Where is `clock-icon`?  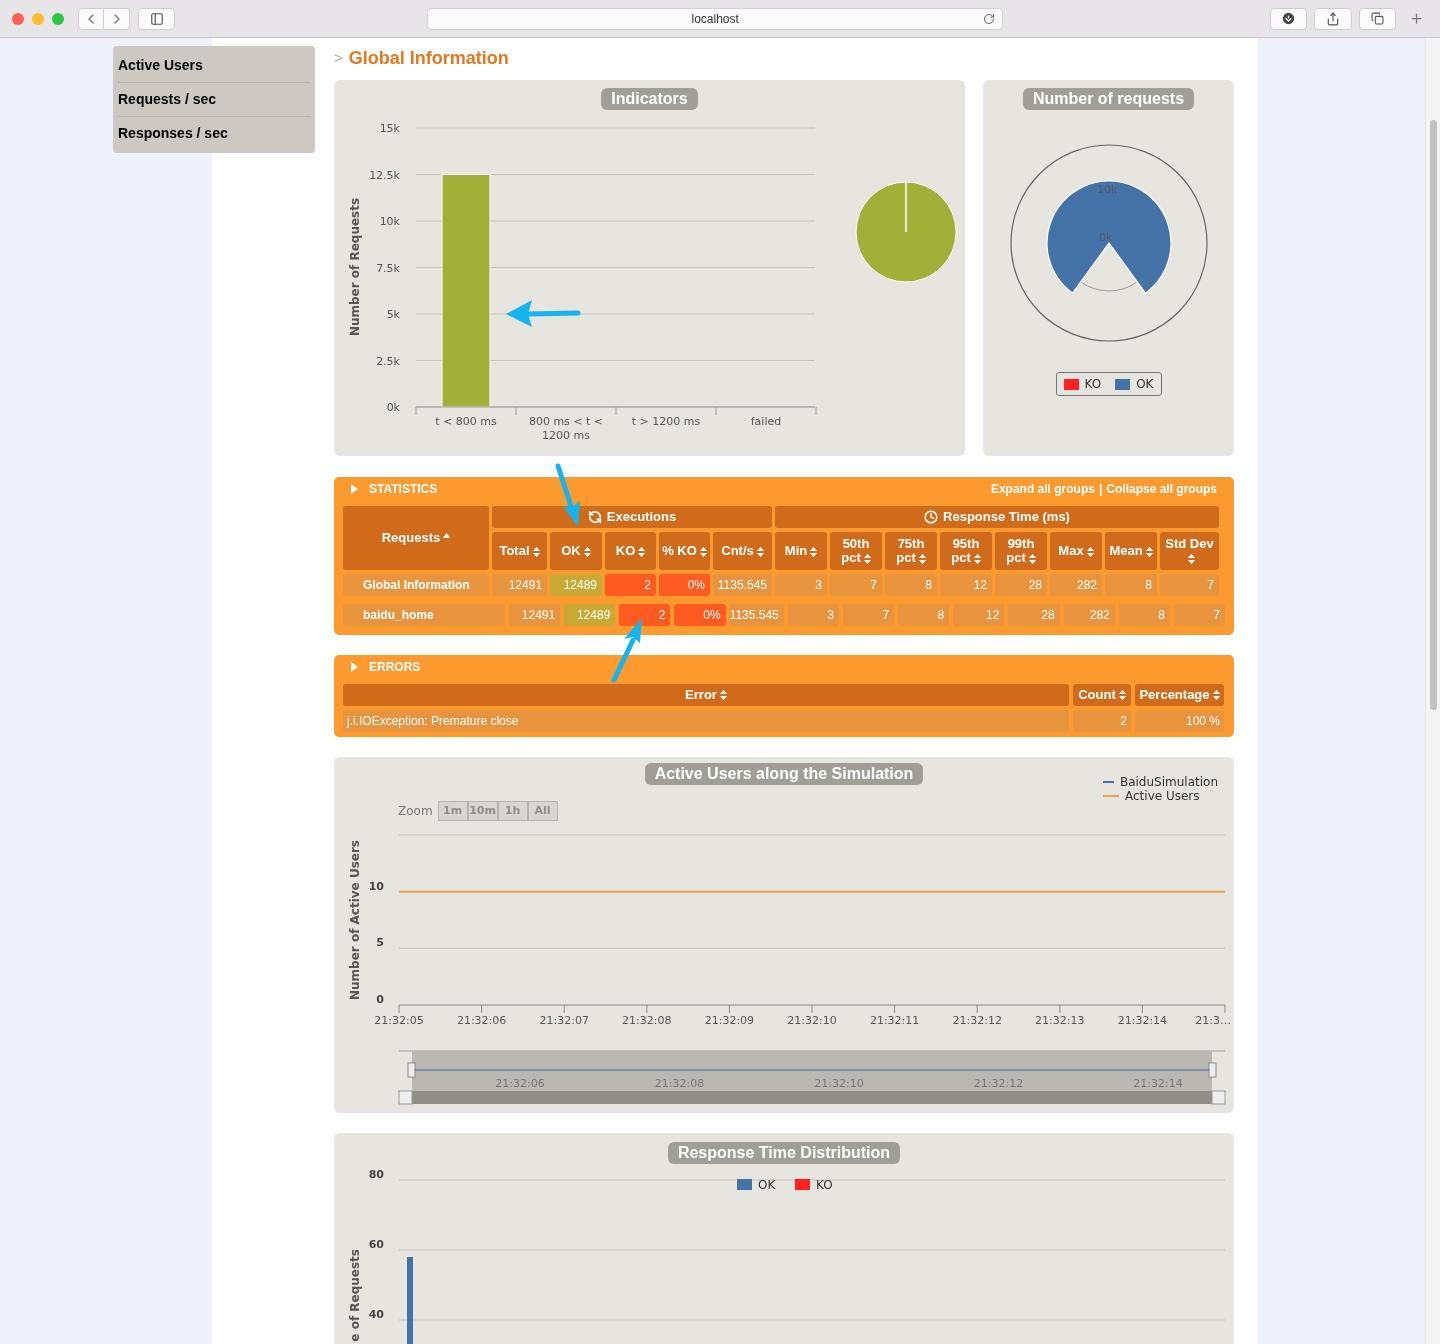
clock-icon is located at coordinates (931, 517).